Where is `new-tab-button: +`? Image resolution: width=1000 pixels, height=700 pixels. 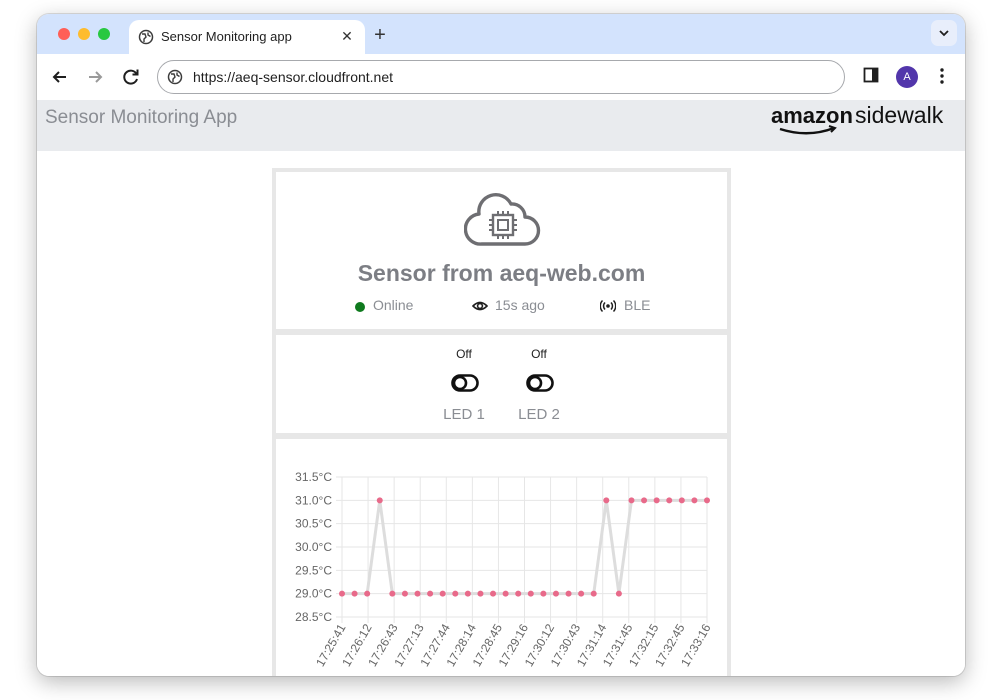 new-tab-button: + is located at coordinates (380, 35).